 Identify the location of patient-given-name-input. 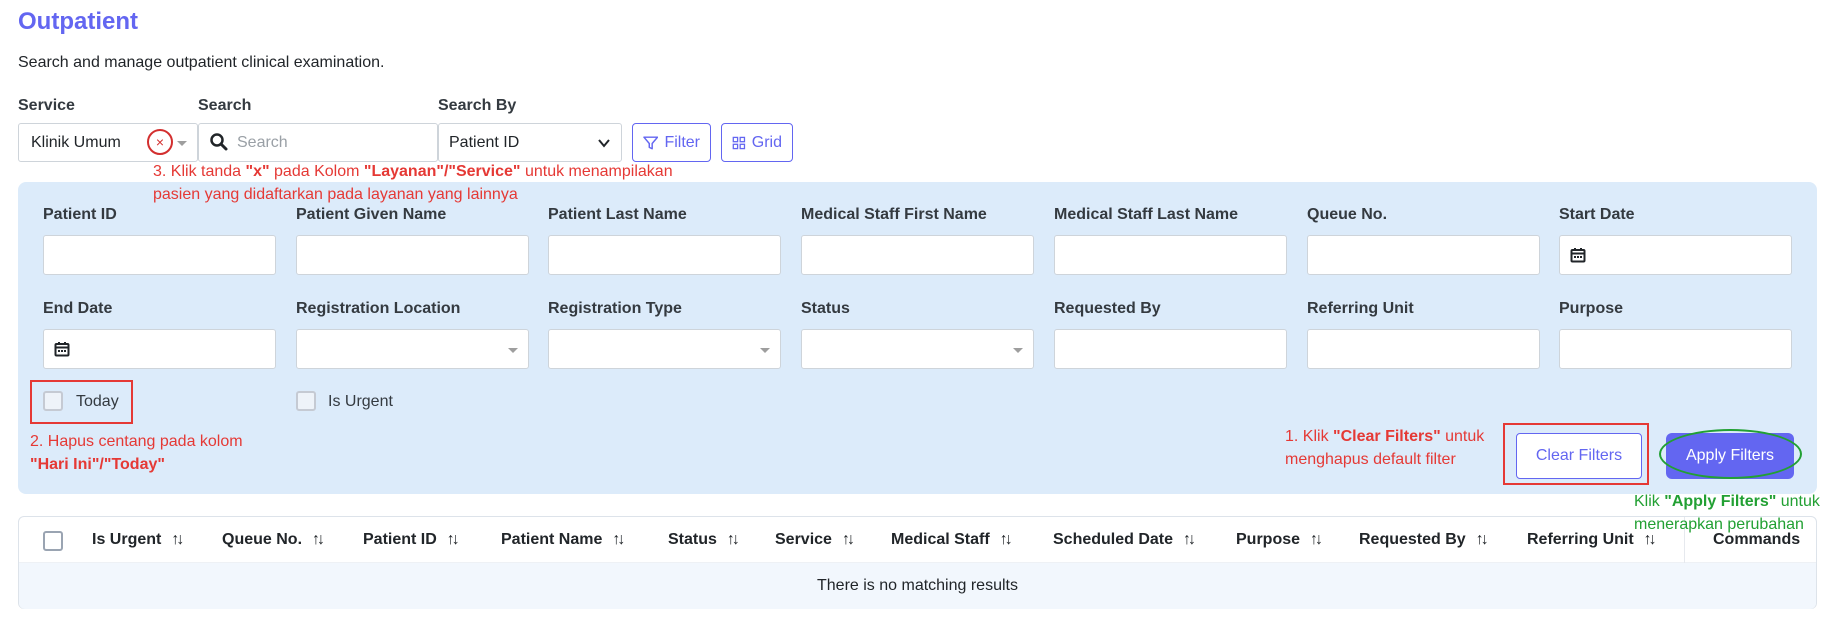
(412, 255).